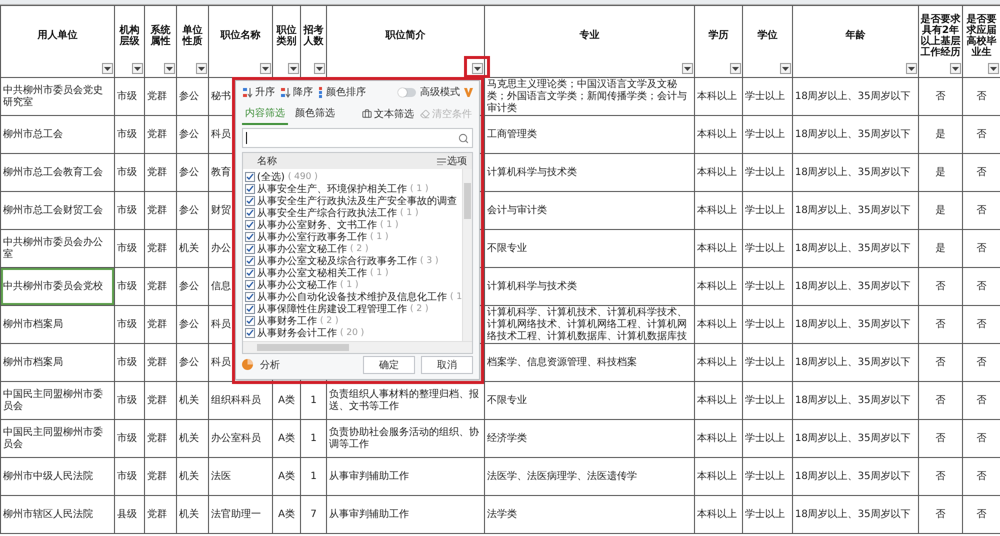 The height and width of the screenshot is (536, 1000). I want to click on filter-option: 从事财务工作 ( 2 ), so click(352, 321).